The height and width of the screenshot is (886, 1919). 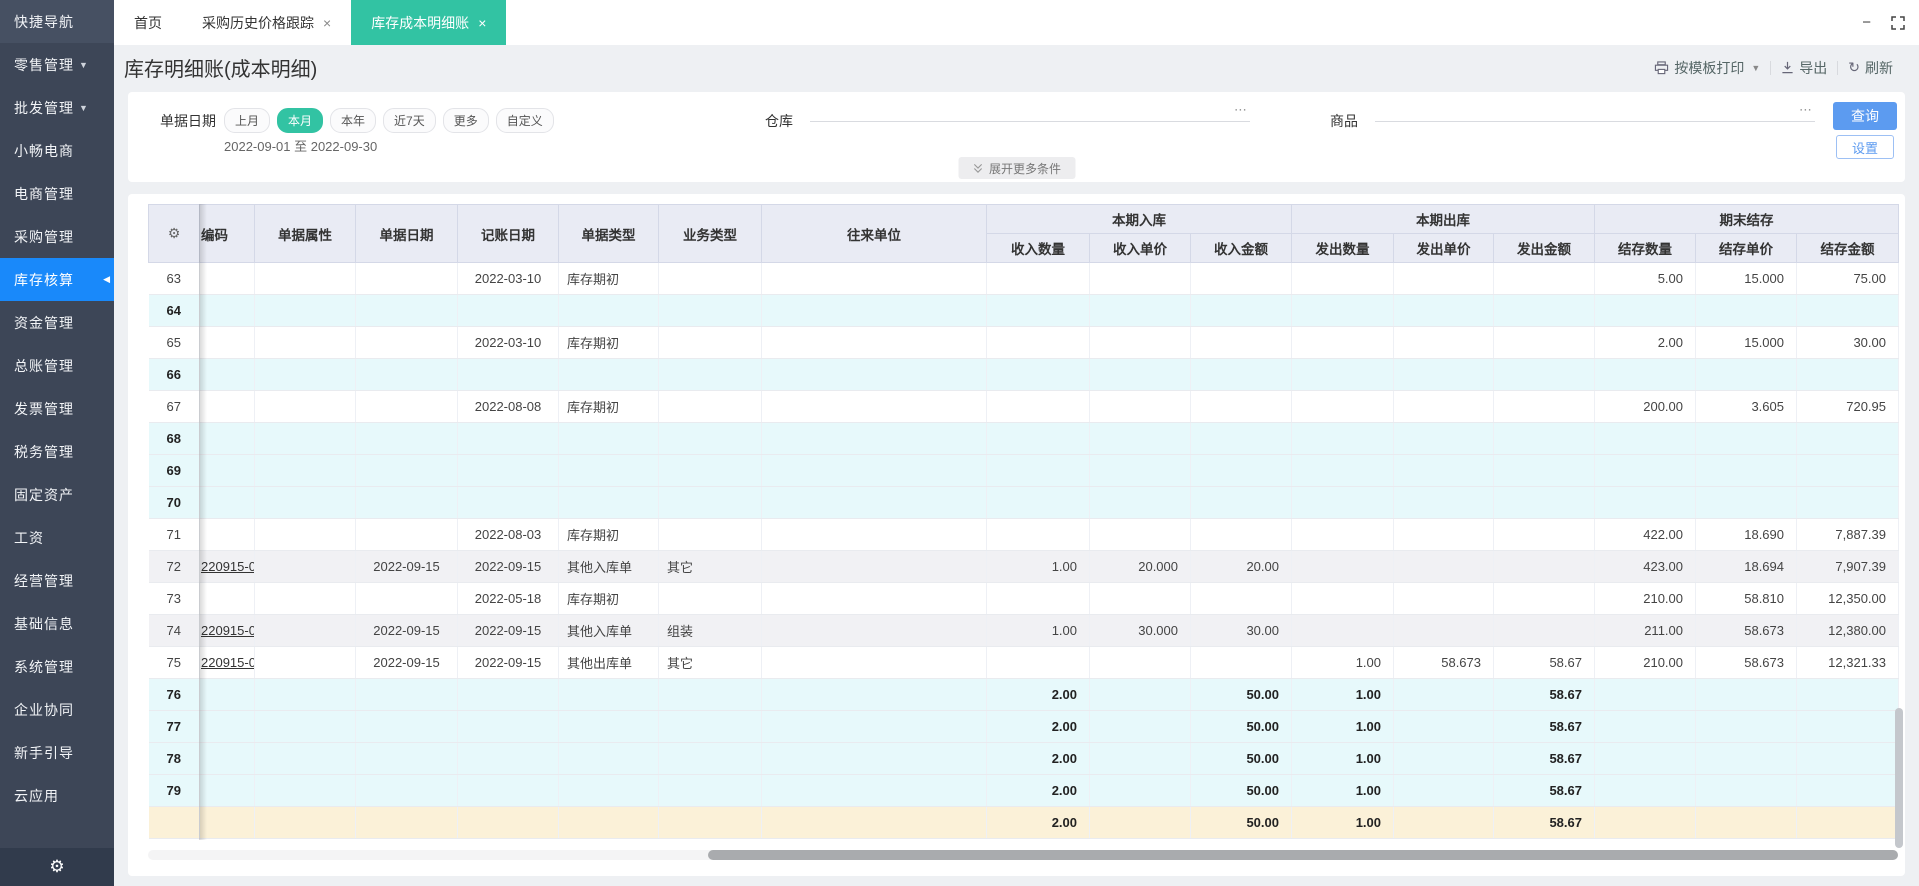 I want to click on table-row: 67 2022-08-08 库存期初 200.00 3.605 720.95, so click(x=1023, y=406).